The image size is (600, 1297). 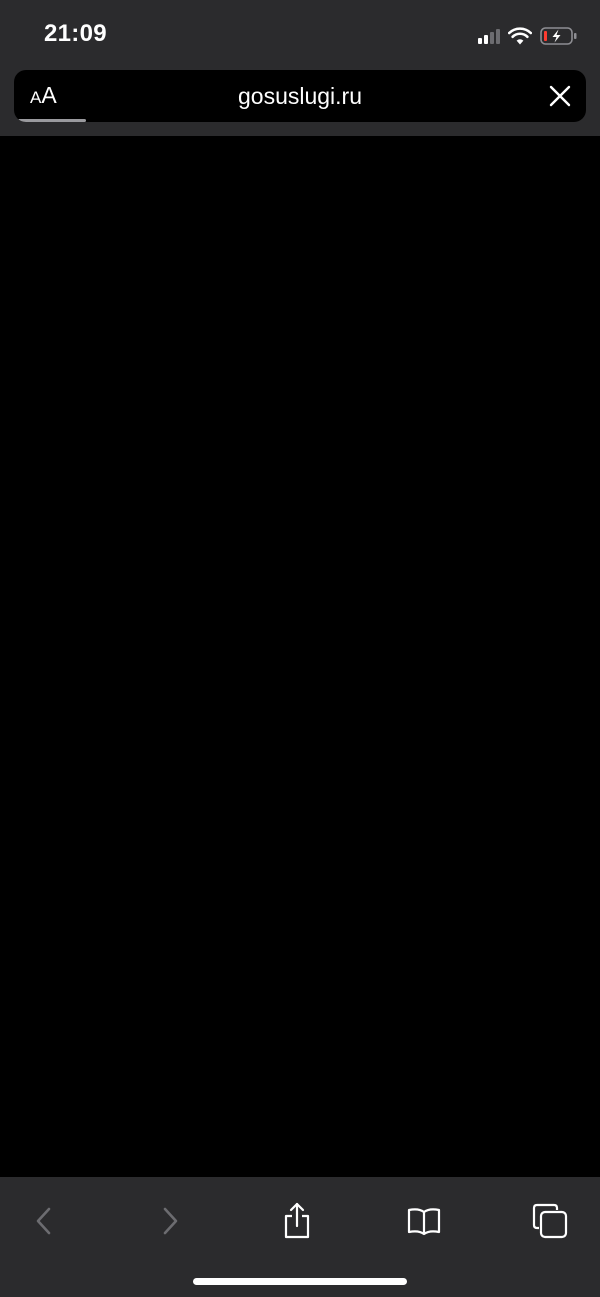 I want to click on tabs-button, so click(x=550, y=1221).